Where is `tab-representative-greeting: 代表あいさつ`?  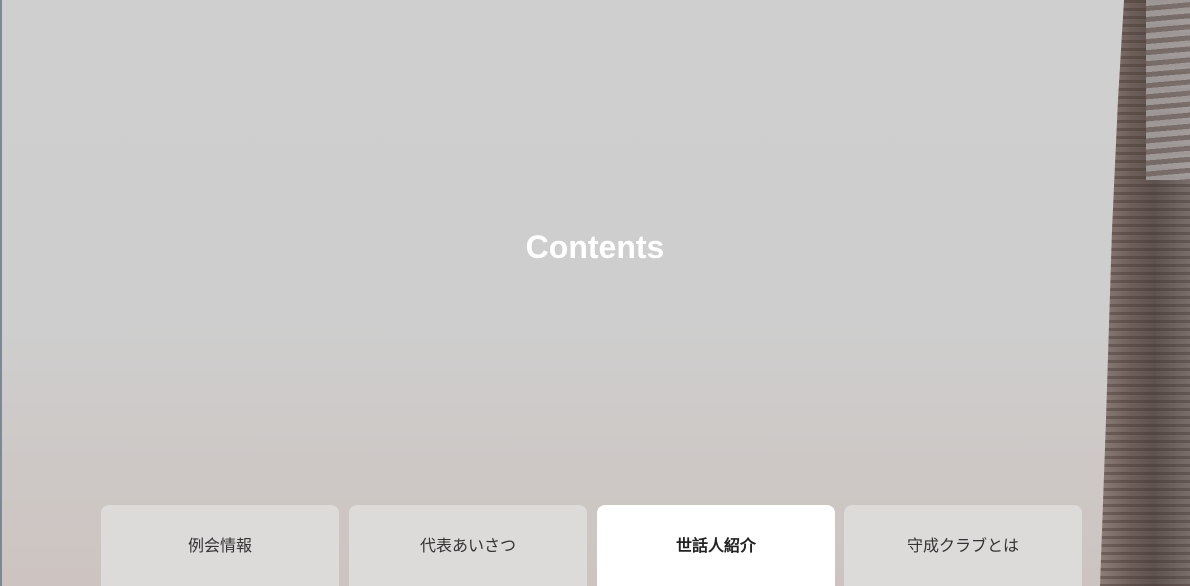
tab-representative-greeting: 代表あいさつ is located at coordinates (468, 545).